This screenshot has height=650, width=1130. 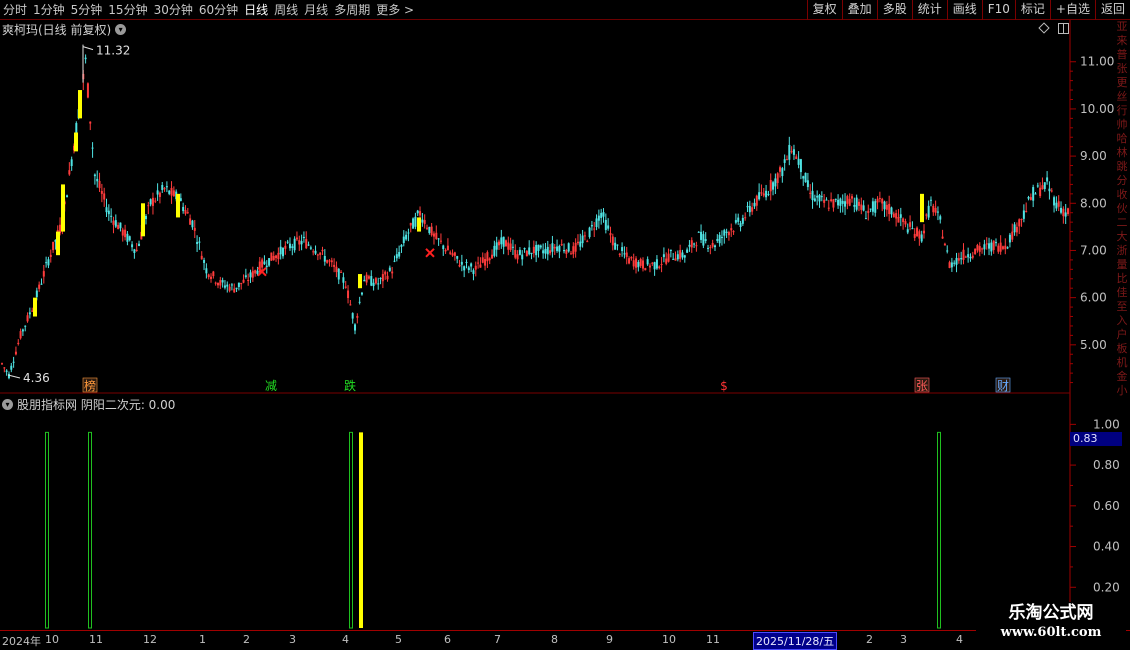 I want to click on strip-char: 普, so click(x=1122, y=54).